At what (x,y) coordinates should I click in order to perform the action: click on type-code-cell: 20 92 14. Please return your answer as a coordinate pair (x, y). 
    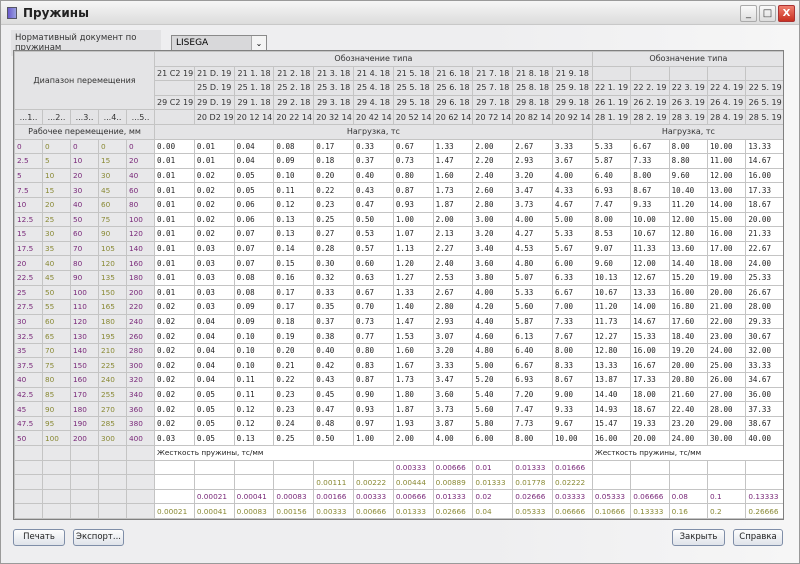
    Looking at the image, I should click on (572, 117).